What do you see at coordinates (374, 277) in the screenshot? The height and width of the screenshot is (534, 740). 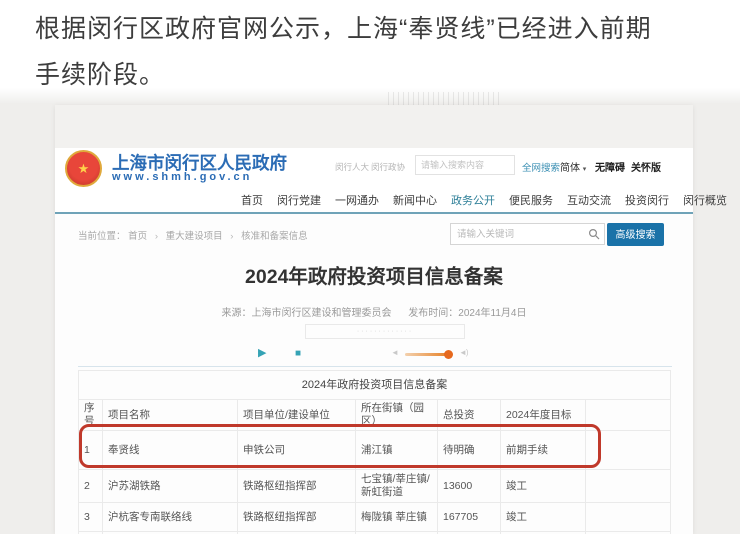 I see `page-title: 2024年政府投资项目信息备案` at bounding box center [374, 277].